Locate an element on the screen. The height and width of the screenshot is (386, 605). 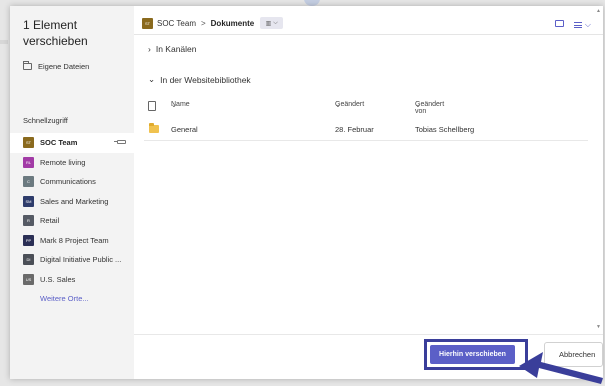
quick-item-label: SOC Team is located at coordinates (59, 143).